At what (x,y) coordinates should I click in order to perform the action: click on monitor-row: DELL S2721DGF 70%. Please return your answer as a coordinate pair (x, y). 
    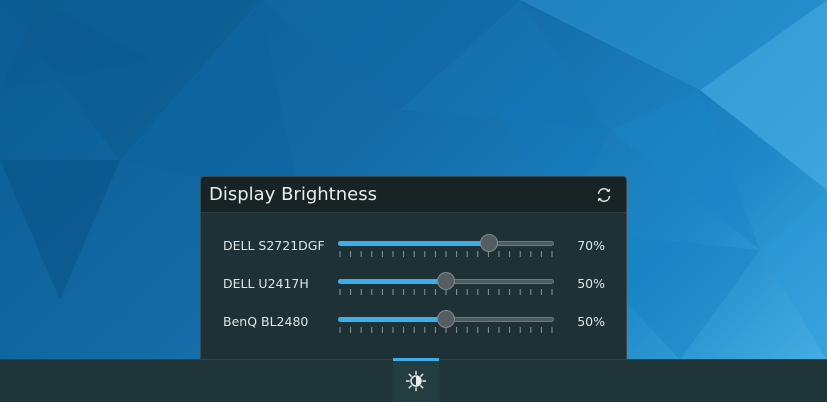
    Looking at the image, I should click on (413, 247).